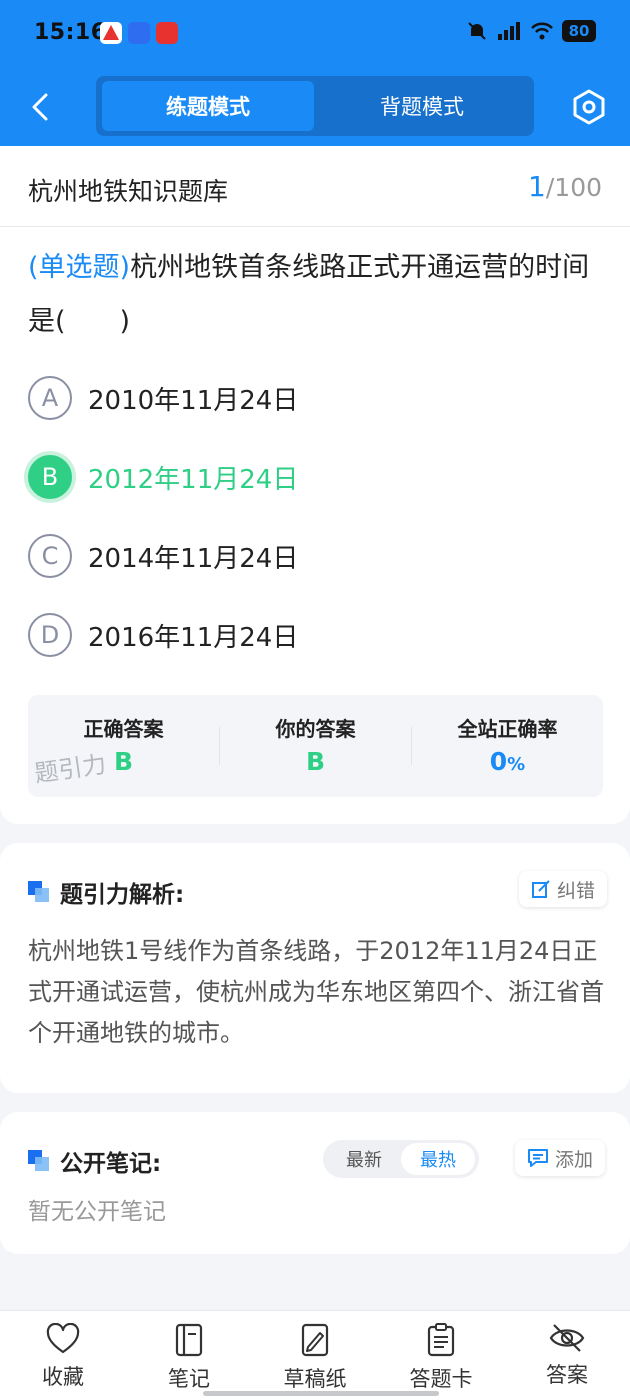 This screenshot has height=1400, width=630. What do you see at coordinates (123, 746) in the screenshot?
I see `correct-answer-stat: 正确答案 B 题引力` at bounding box center [123, 746].